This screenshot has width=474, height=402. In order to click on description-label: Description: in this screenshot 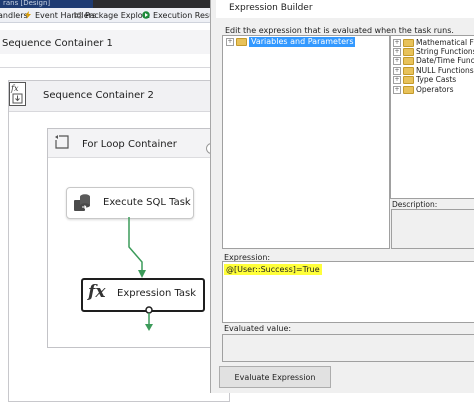, I will do `click(415, 204)`.